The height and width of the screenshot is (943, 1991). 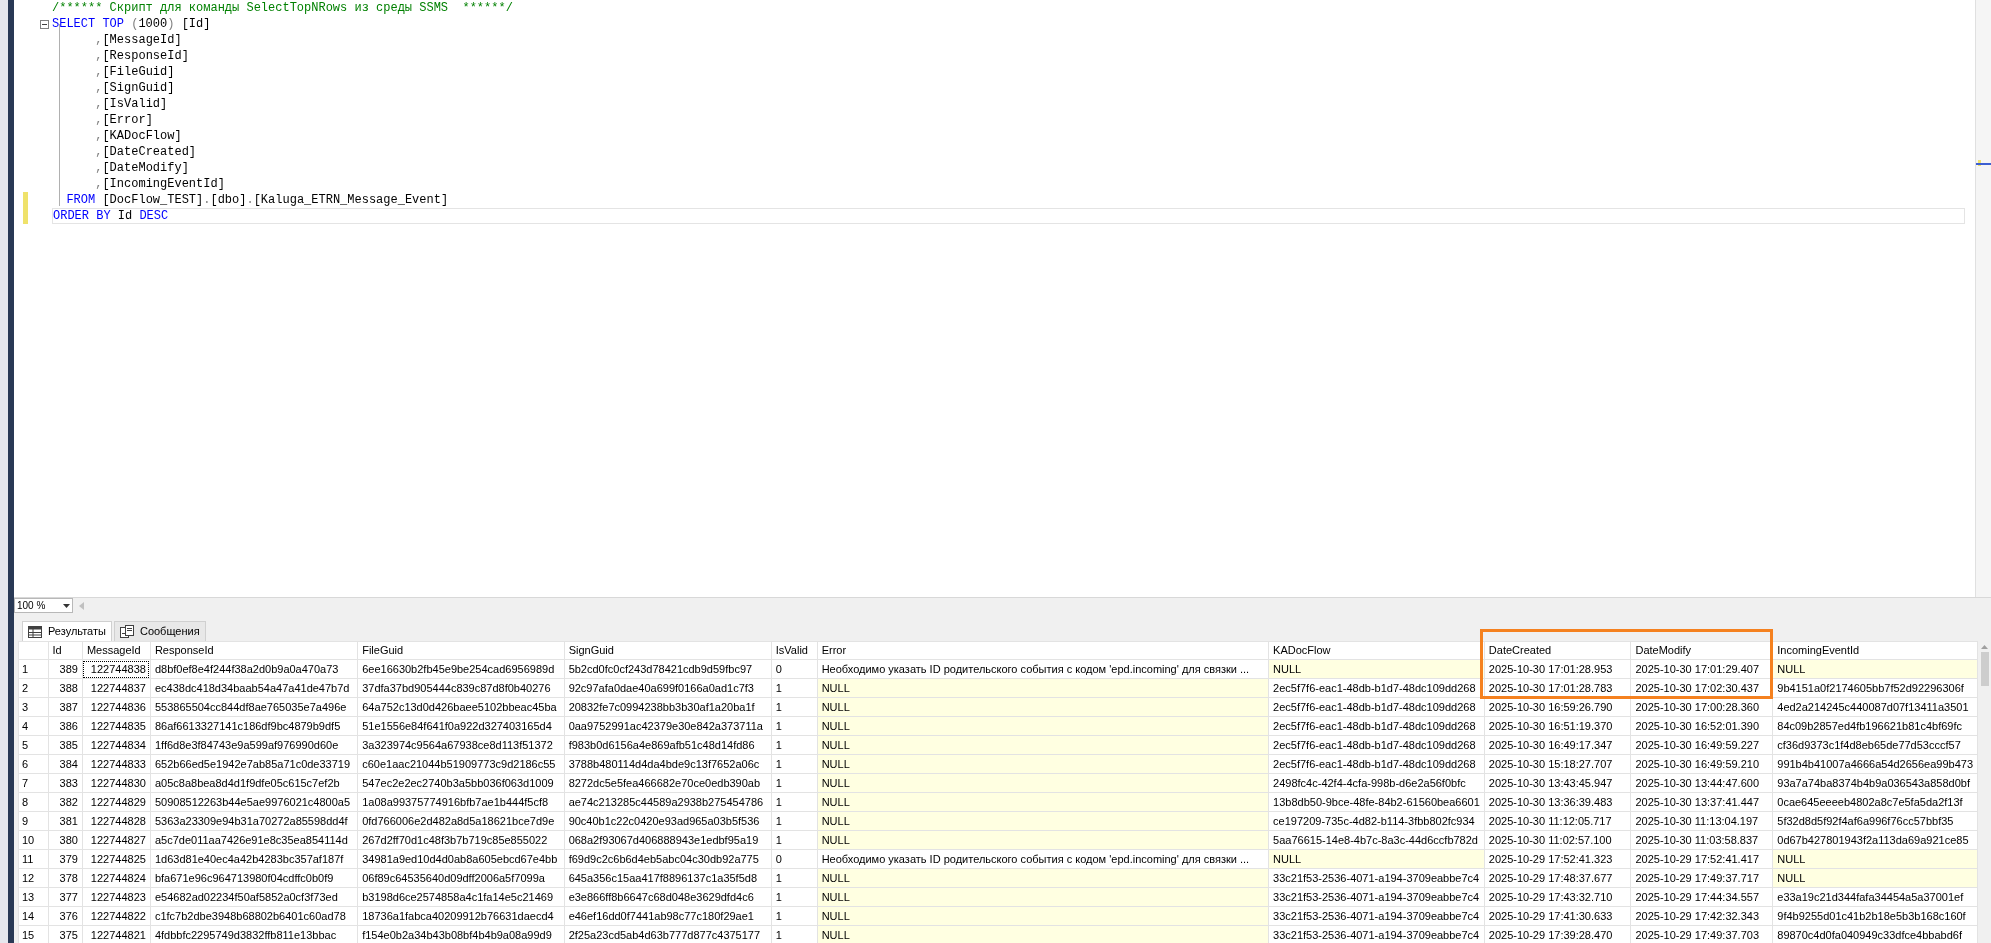 I want to click on table-cell: ec438dc418d34baab54a47a41de47b7d, so click(x=254, y=688).